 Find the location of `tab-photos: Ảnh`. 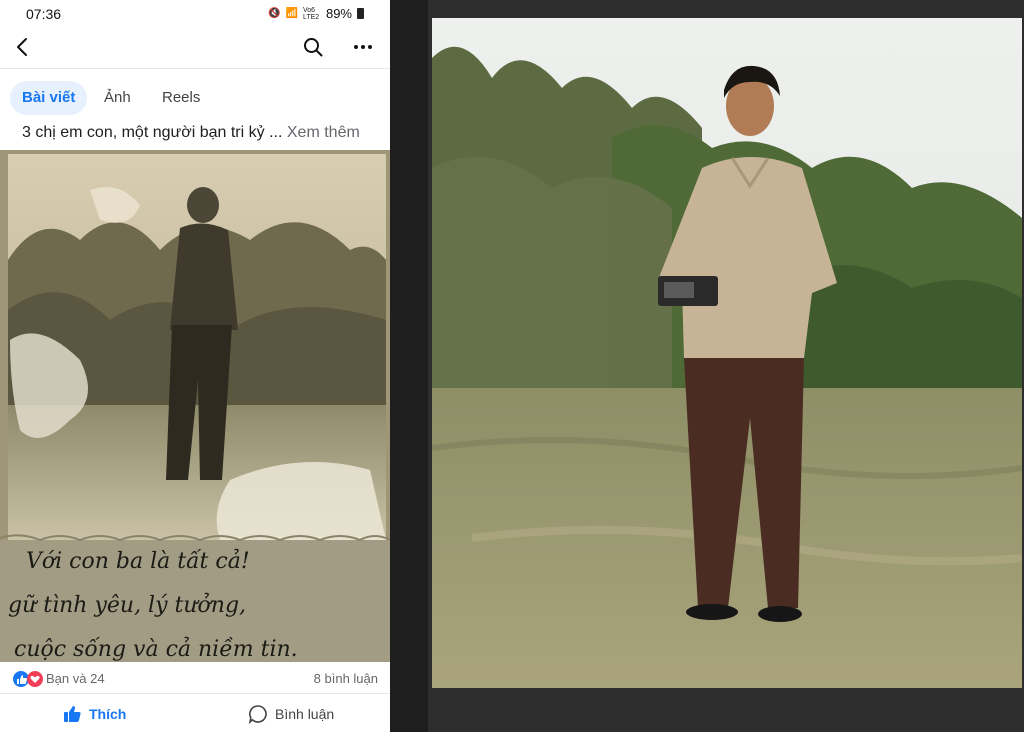

tab-photos: Ảnh is located at coordinates (117, 98).